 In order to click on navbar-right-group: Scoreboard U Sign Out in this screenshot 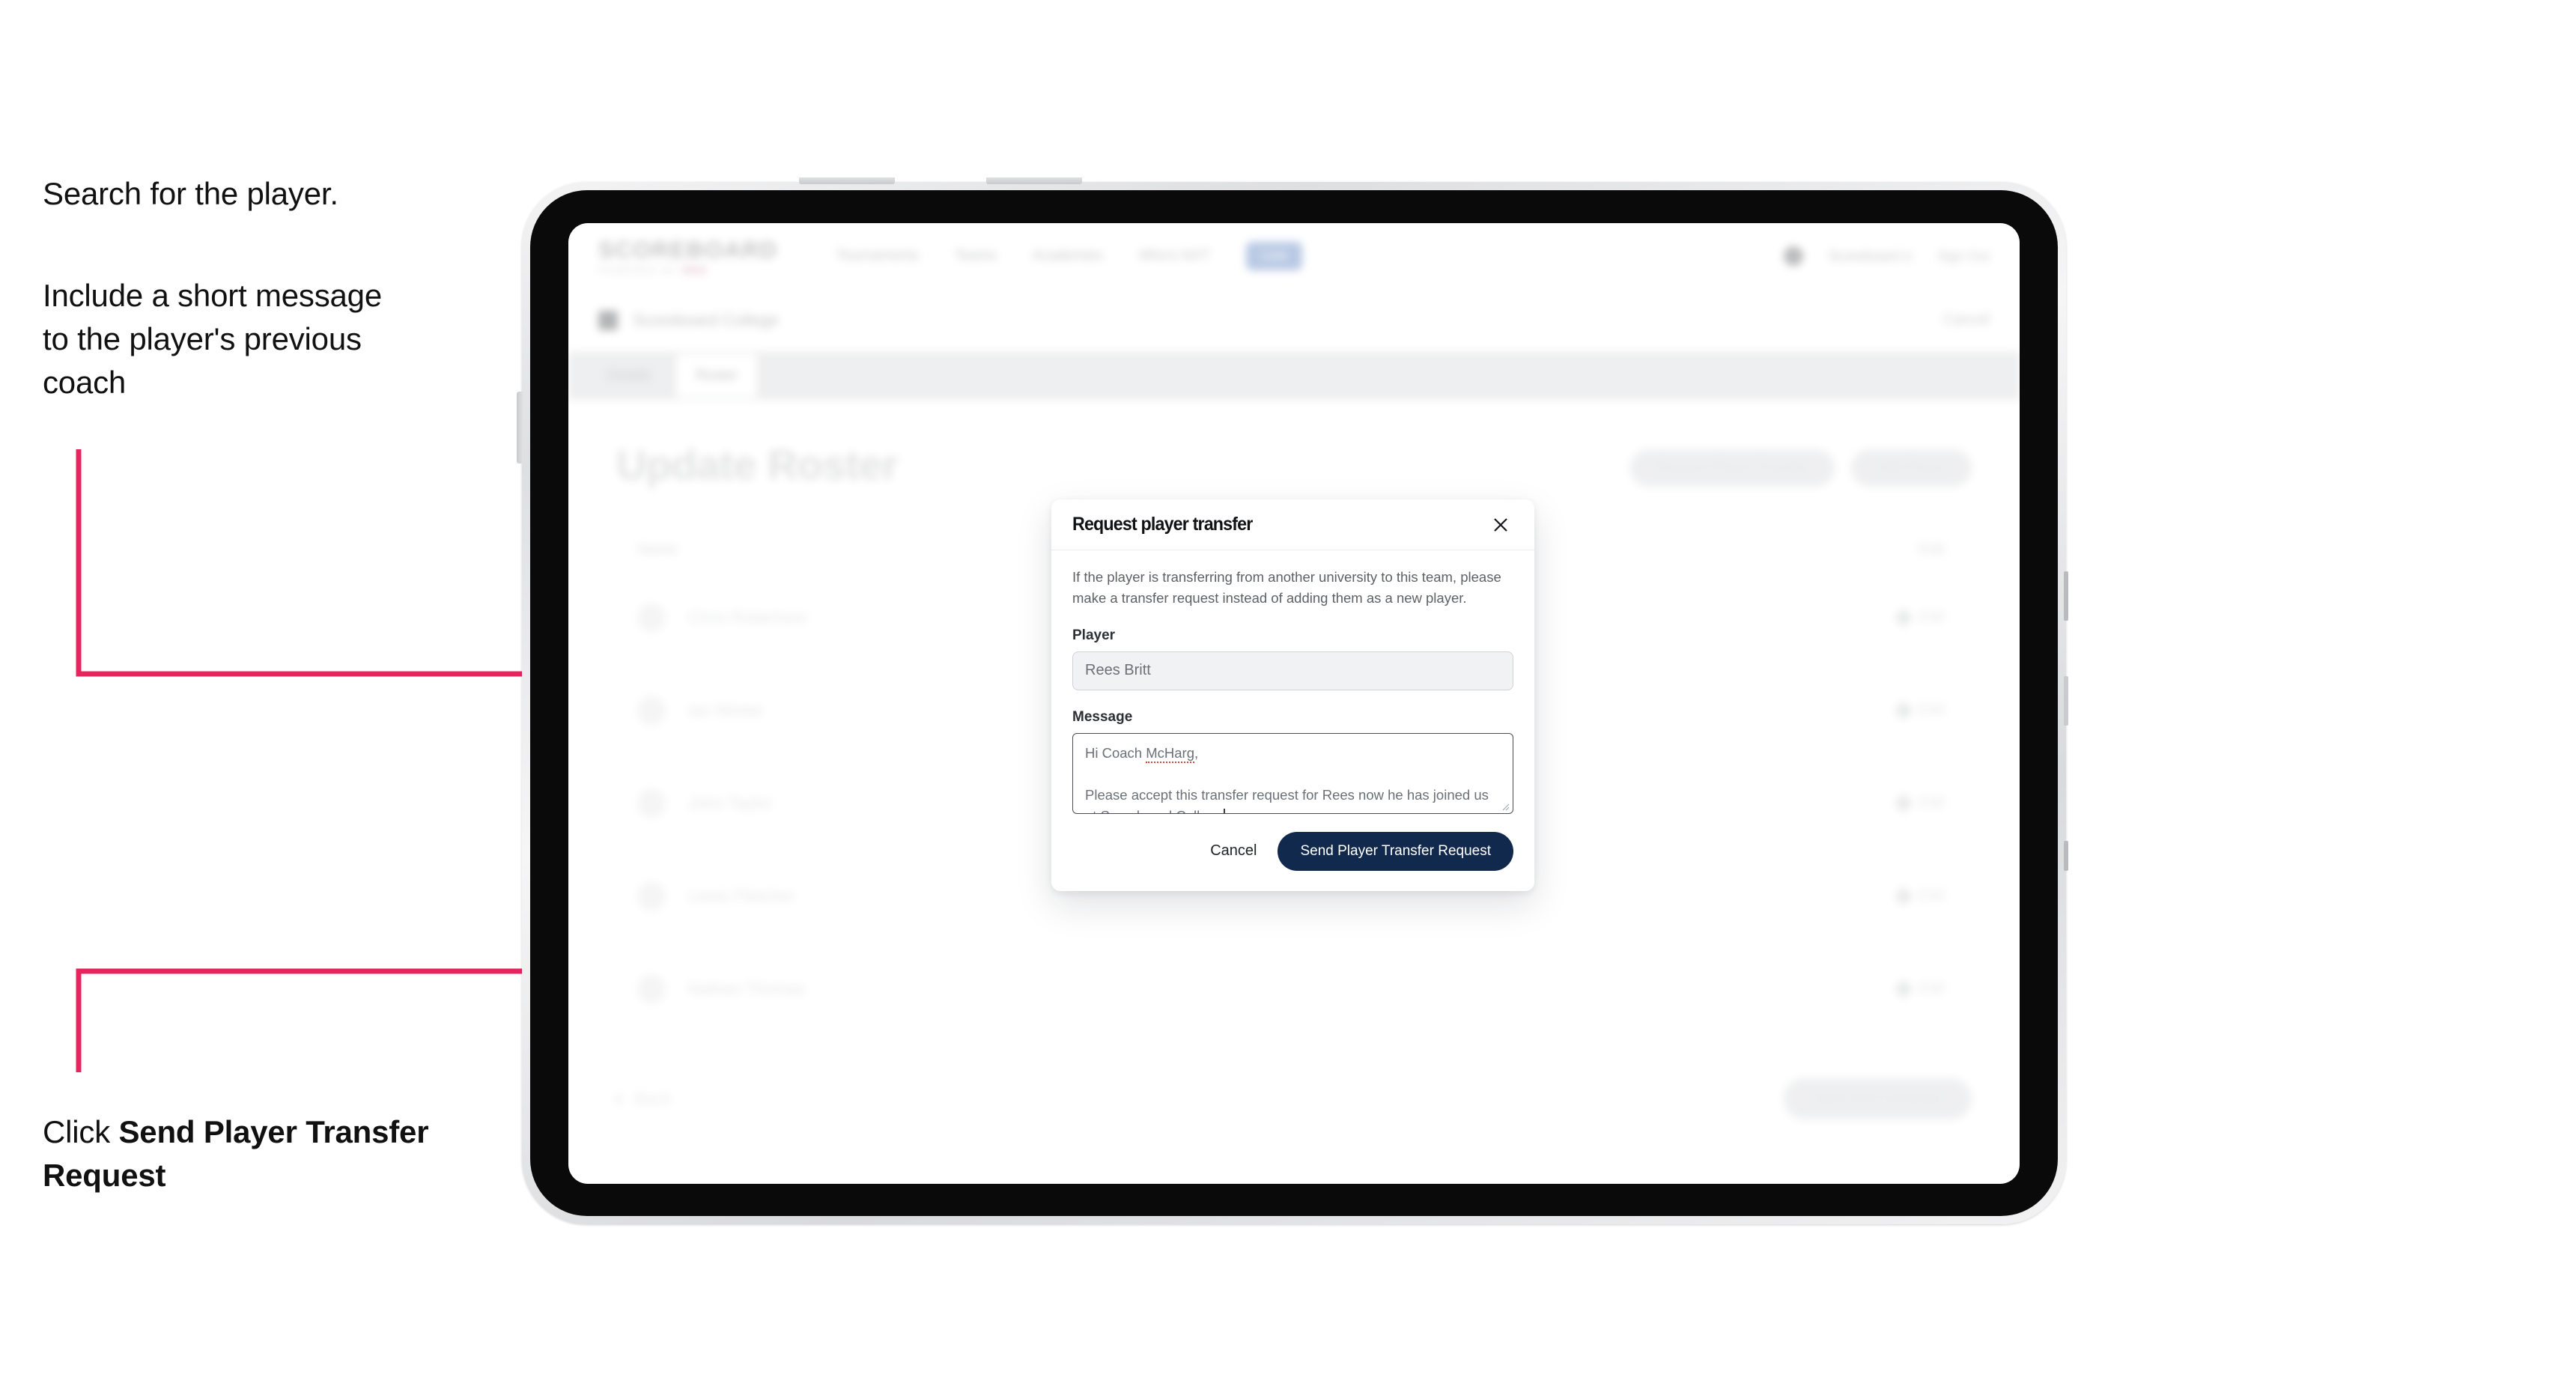, I will do `click(1886, 256)`.